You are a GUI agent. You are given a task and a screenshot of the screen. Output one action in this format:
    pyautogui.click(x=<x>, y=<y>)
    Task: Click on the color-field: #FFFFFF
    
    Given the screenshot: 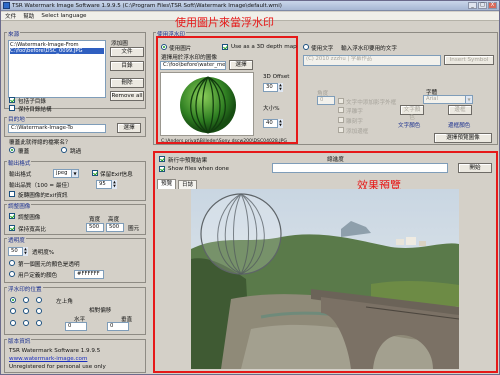 What is the action you would take?
    pyautogui.click(x=89, y=274)
    